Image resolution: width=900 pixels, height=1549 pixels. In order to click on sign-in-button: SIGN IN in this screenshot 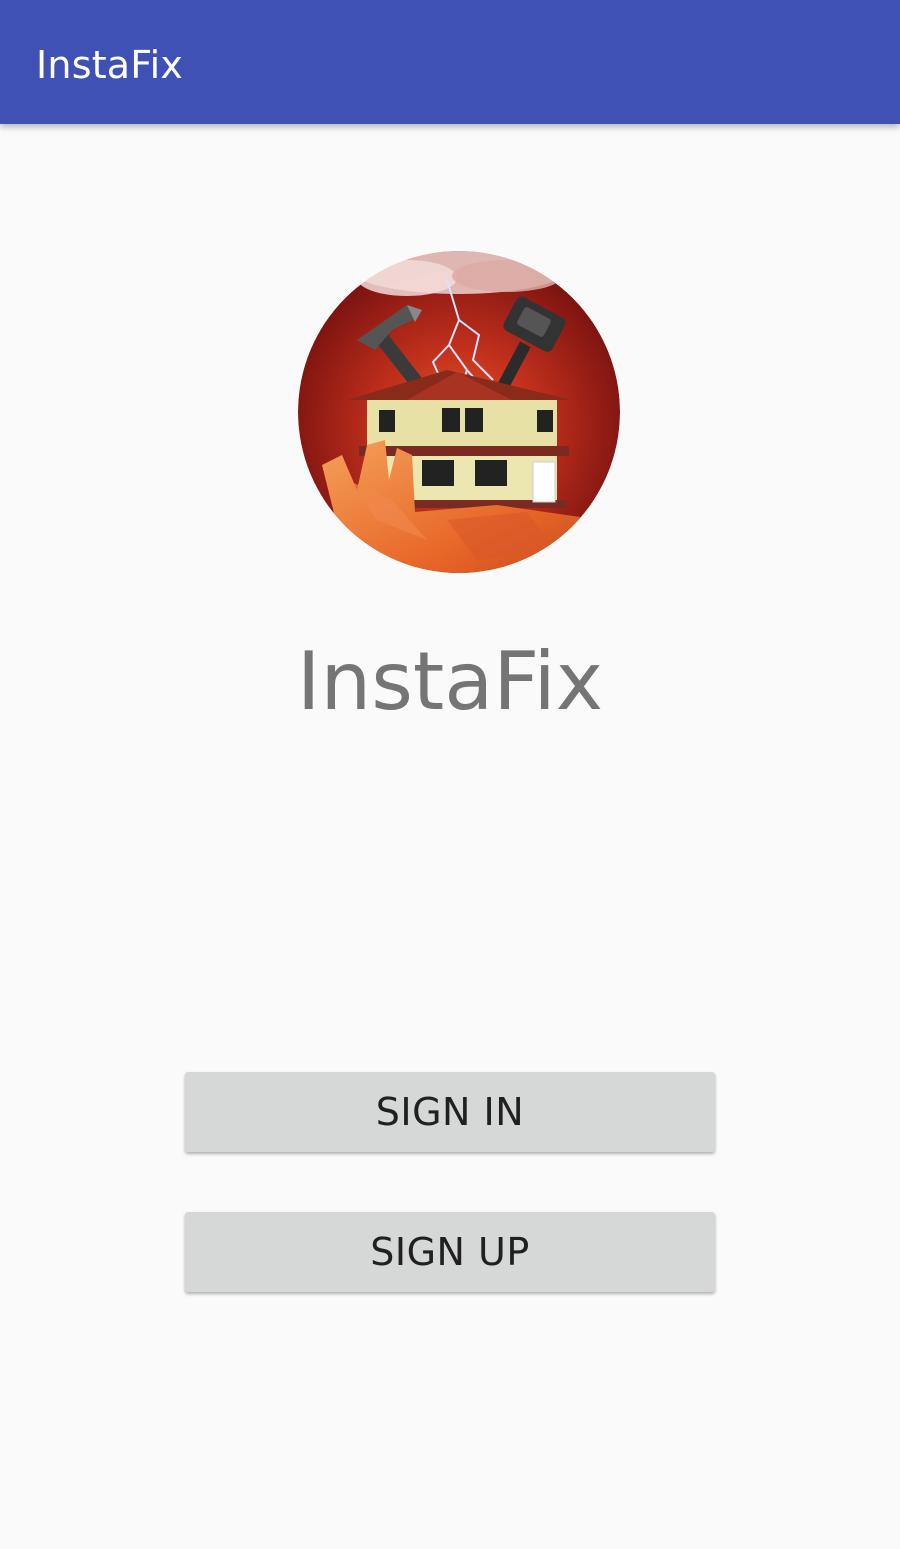, I will do `click(450, 1112)`.